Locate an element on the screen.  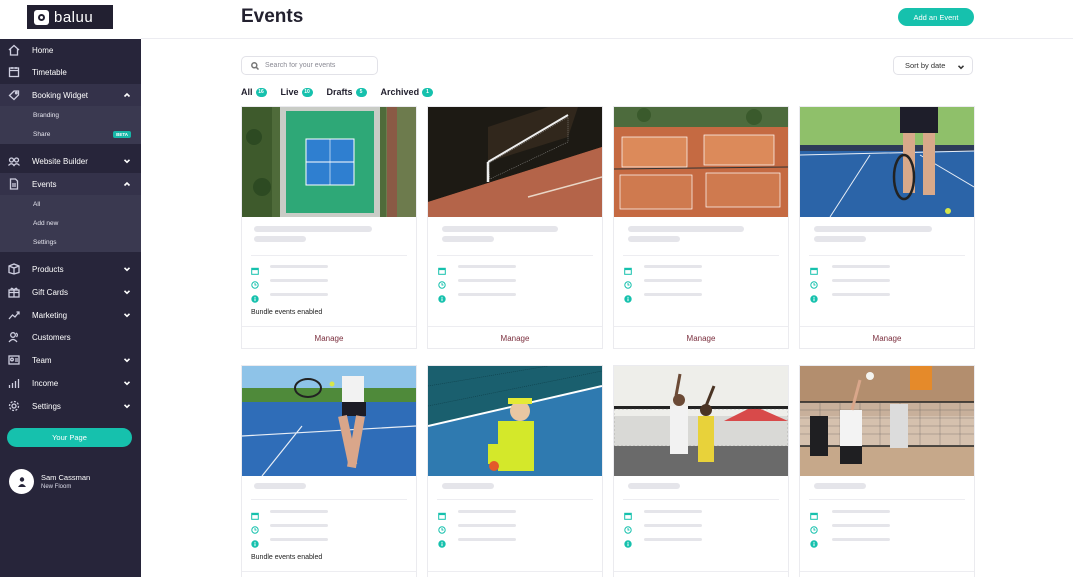
sidebar-item-booking-widget: Booking Widget is located at coordinates (70, 95).